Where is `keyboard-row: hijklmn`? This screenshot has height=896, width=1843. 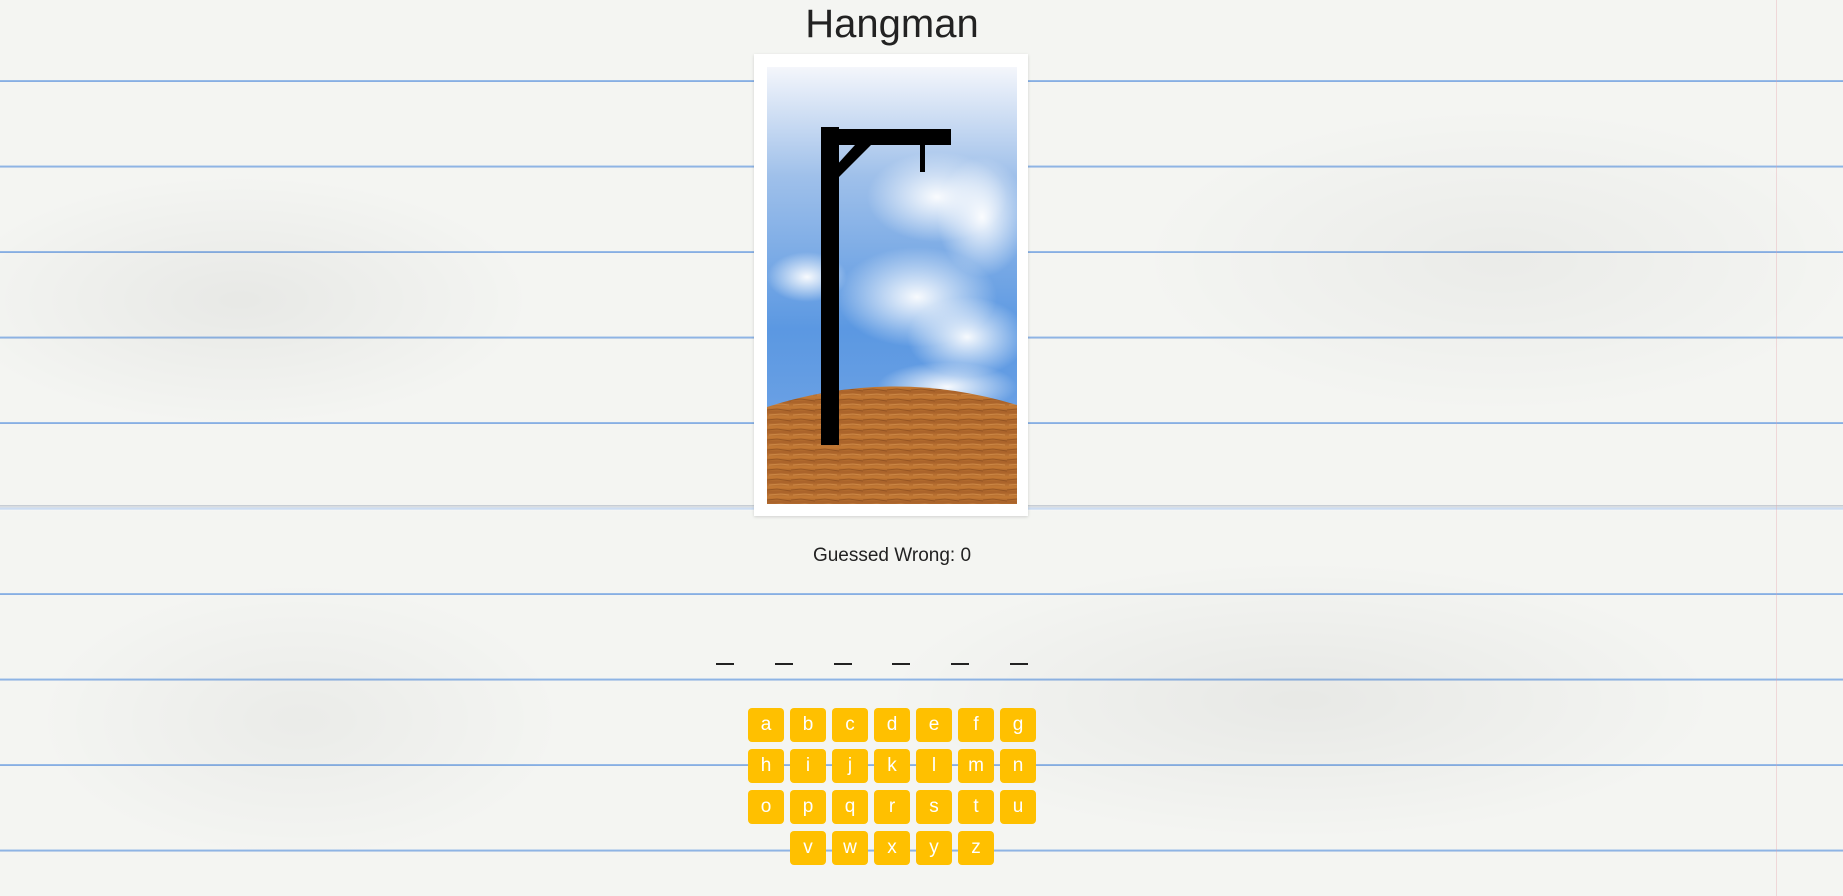
keyboard-row: hijklmn is located at coordinates (892, 766).